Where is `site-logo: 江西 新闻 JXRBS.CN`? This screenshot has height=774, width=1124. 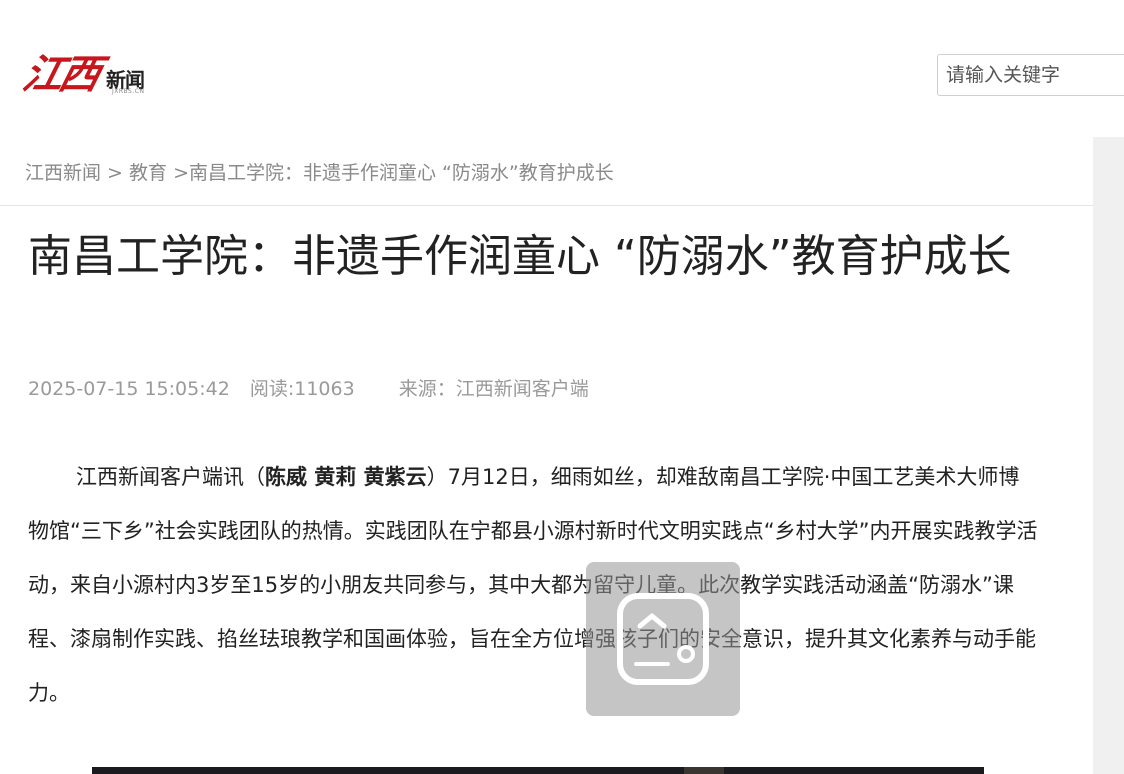
site-logo: 江西 新闻 JXRBS.CN is located at coordinates (91, 77).